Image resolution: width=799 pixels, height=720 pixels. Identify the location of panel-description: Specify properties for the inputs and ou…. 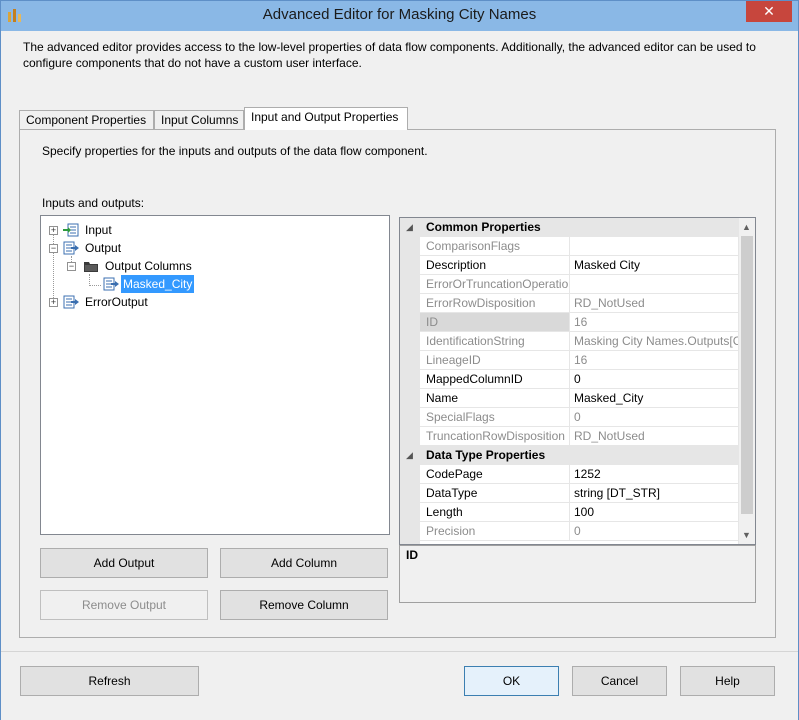
(235, 151).